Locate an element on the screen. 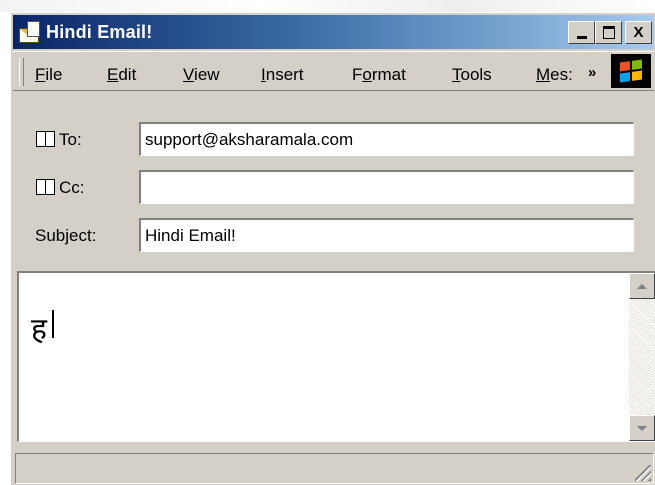 The width and height of the screenshot is (655, 485). subject-field: Hindi Email! is located at coordinates (386, 235).